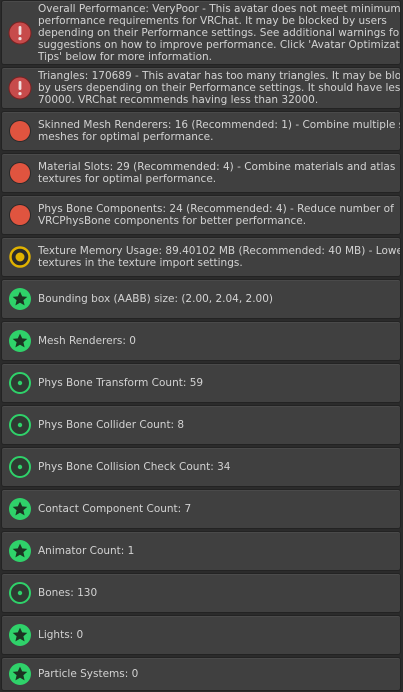 This screenshot has width=403, height=692. What do you see at coordinates (126, 137) in the screenshot?
I see `message-line: meshes for optimal performance.` at bounding box center [126, 137].